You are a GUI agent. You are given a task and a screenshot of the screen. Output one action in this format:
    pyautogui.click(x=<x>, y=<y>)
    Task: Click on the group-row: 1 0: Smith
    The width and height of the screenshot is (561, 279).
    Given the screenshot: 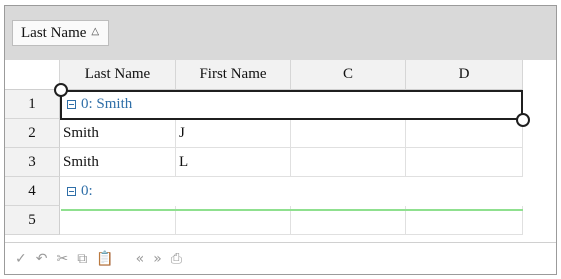 What is the action you would take?
    pyautogui.click(x=280, y=104)
    